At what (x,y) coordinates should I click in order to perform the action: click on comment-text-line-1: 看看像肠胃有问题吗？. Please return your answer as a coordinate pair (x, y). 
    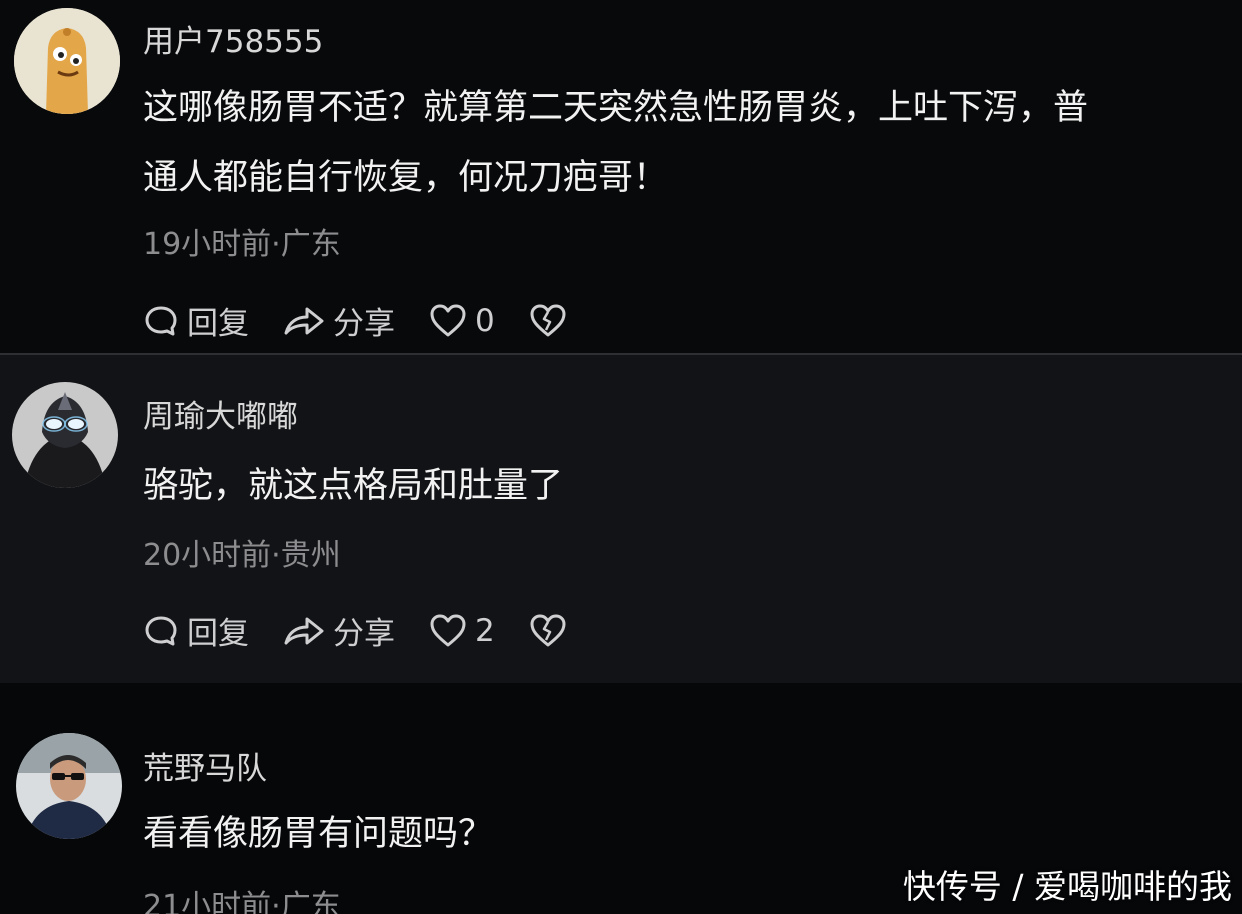
    Looking at the image, I should click on (318, 834).